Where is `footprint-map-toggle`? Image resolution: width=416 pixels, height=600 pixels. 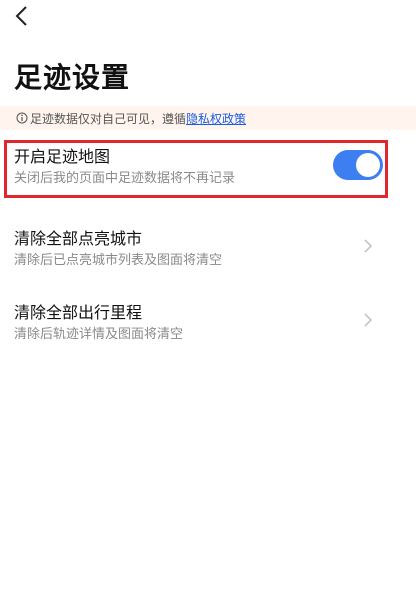 footprint-map-toggle is located at coordinates (358, 165).